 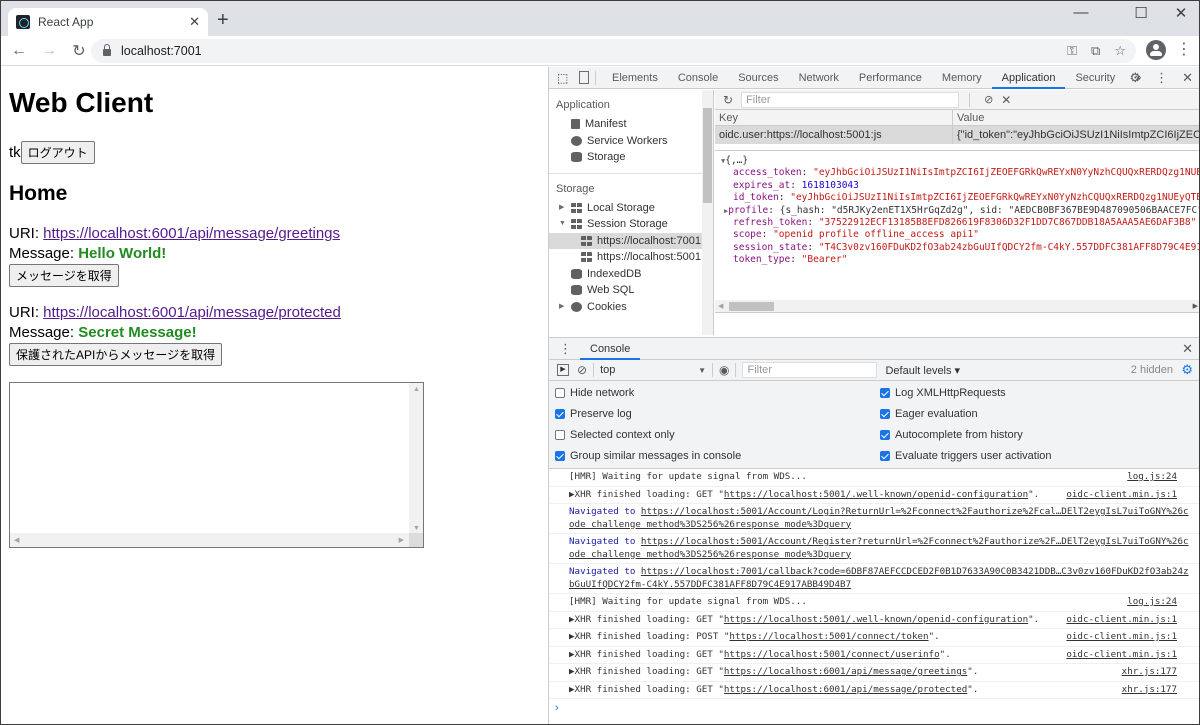 What do you see at coordinates (702, 370) in the screenshot?
I see `dropdown-arrow-icon: ▼` at bounding box center [702, 370].